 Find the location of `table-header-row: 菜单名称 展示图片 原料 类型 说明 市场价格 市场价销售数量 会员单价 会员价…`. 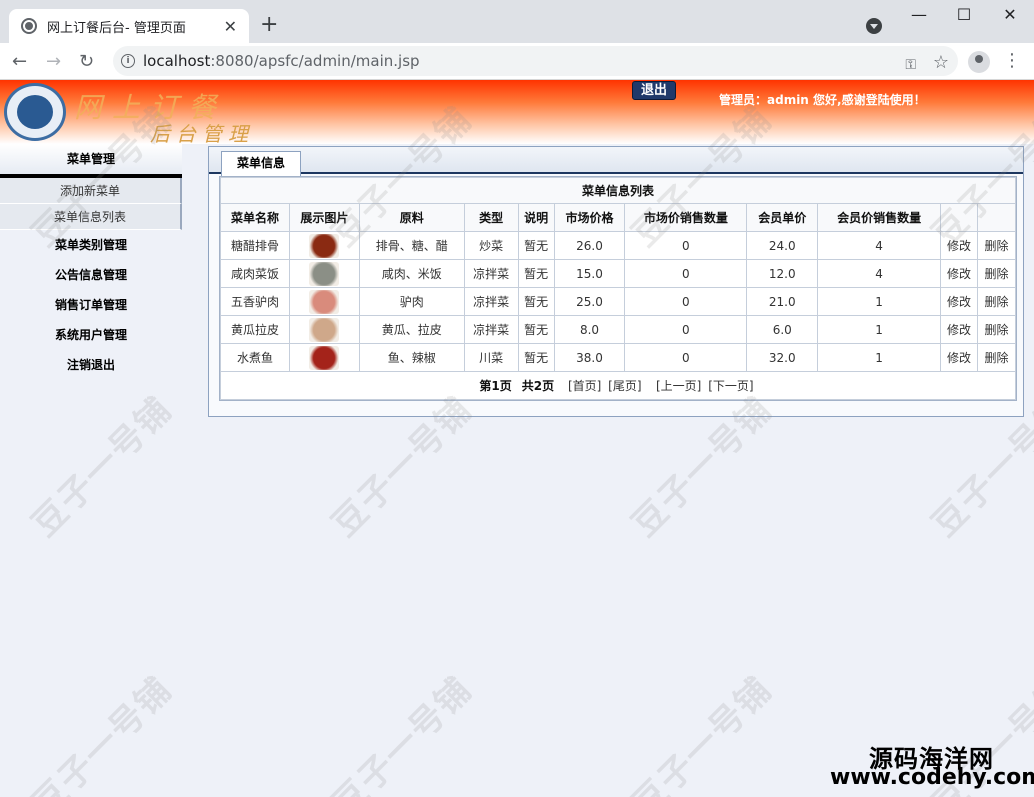

table-header-row: 菜单名称 展示图片 原料 类型 说明 市场价格 市场价销售数量 会员单价 会员价… is located at coordinates (618, 217).